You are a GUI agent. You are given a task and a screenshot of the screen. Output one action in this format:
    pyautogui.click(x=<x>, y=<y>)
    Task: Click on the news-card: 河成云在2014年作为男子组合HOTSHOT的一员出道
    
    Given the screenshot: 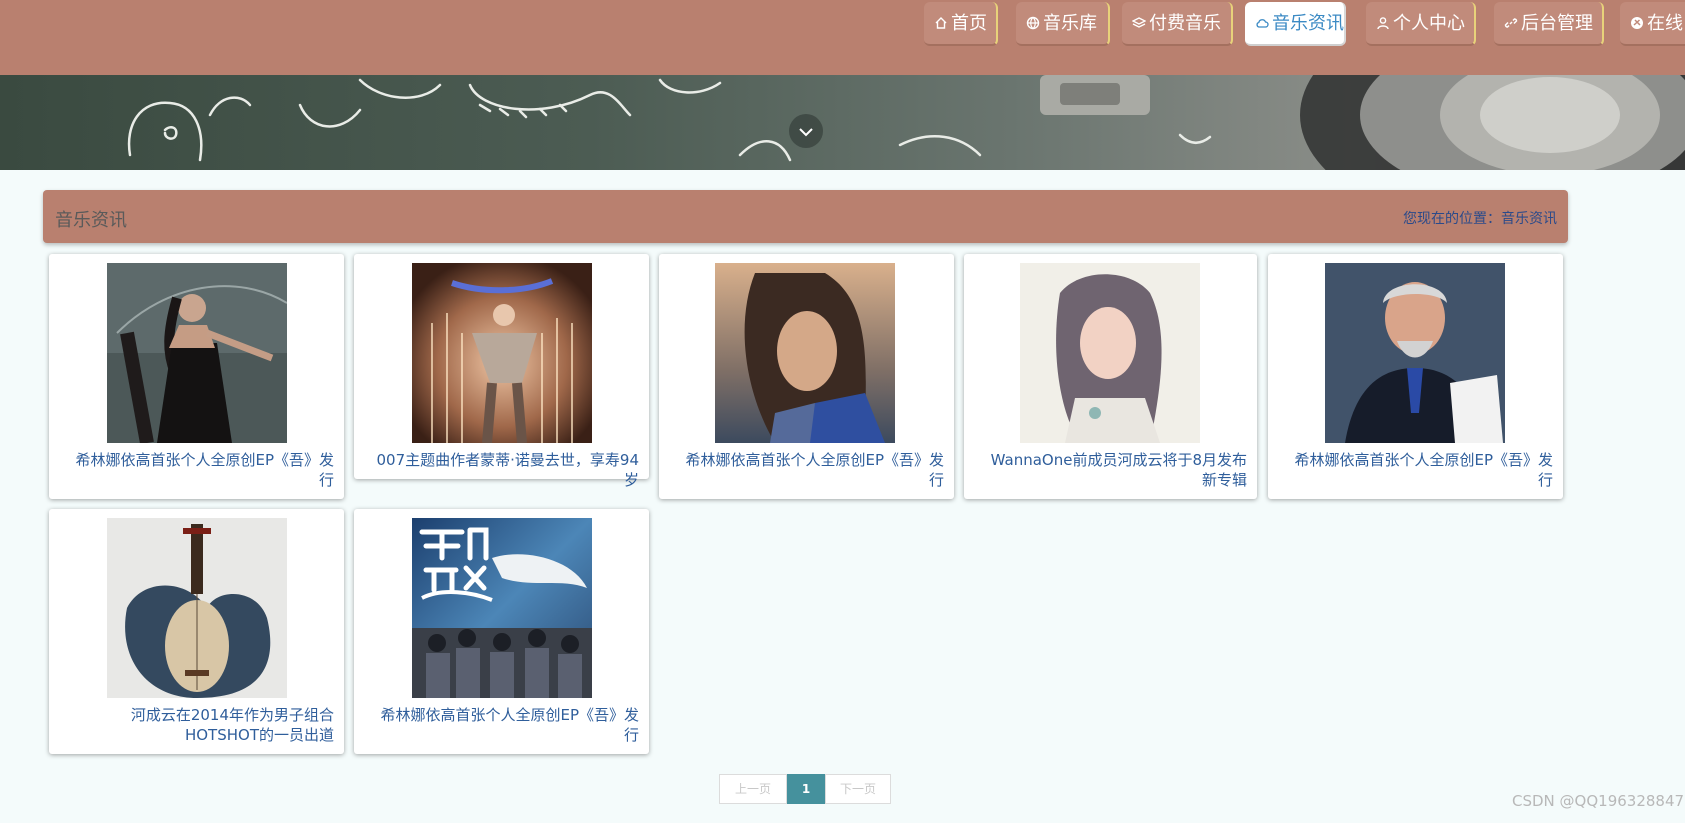 What is the action you would take?
    pyautogui.click(x=196, y=631)
    